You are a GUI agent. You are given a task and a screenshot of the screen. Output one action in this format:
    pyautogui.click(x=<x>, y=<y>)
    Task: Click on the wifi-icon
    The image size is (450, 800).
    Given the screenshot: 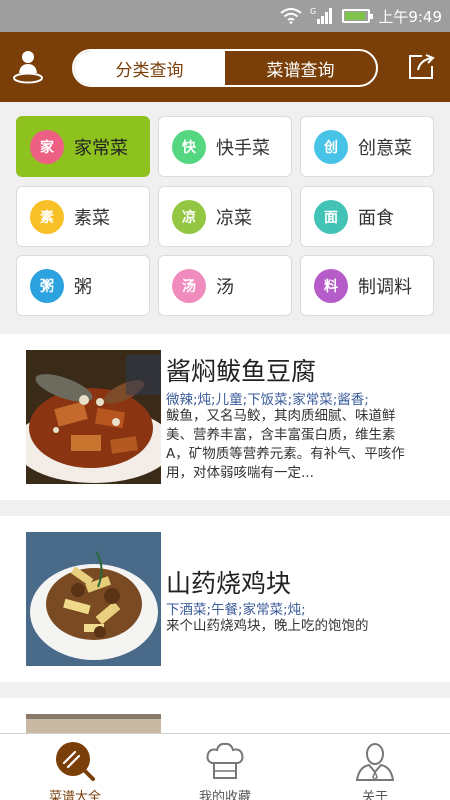 What is the action you would take?
    pyautogui.click(x=291, y=16)
    